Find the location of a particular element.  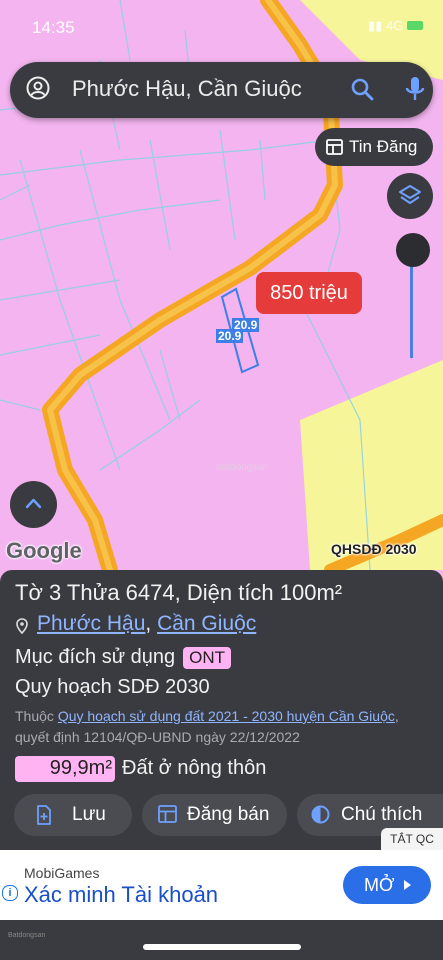

area-value: 99,9m² is located at coordinates (80, 768).